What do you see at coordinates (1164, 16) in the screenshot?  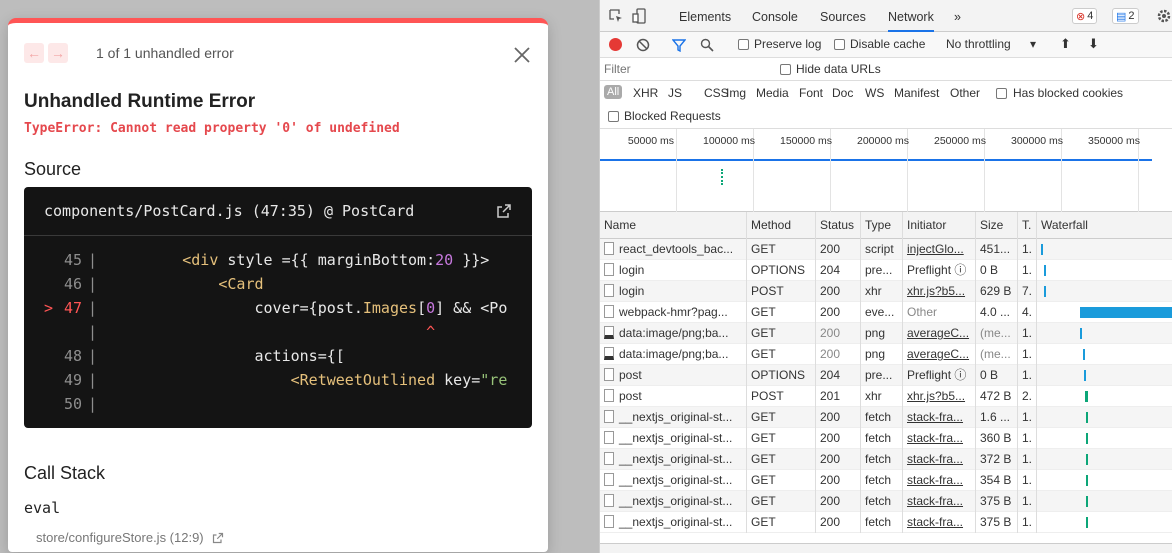 I see `settings-gear-icon` at bounding box center [1164, 16].